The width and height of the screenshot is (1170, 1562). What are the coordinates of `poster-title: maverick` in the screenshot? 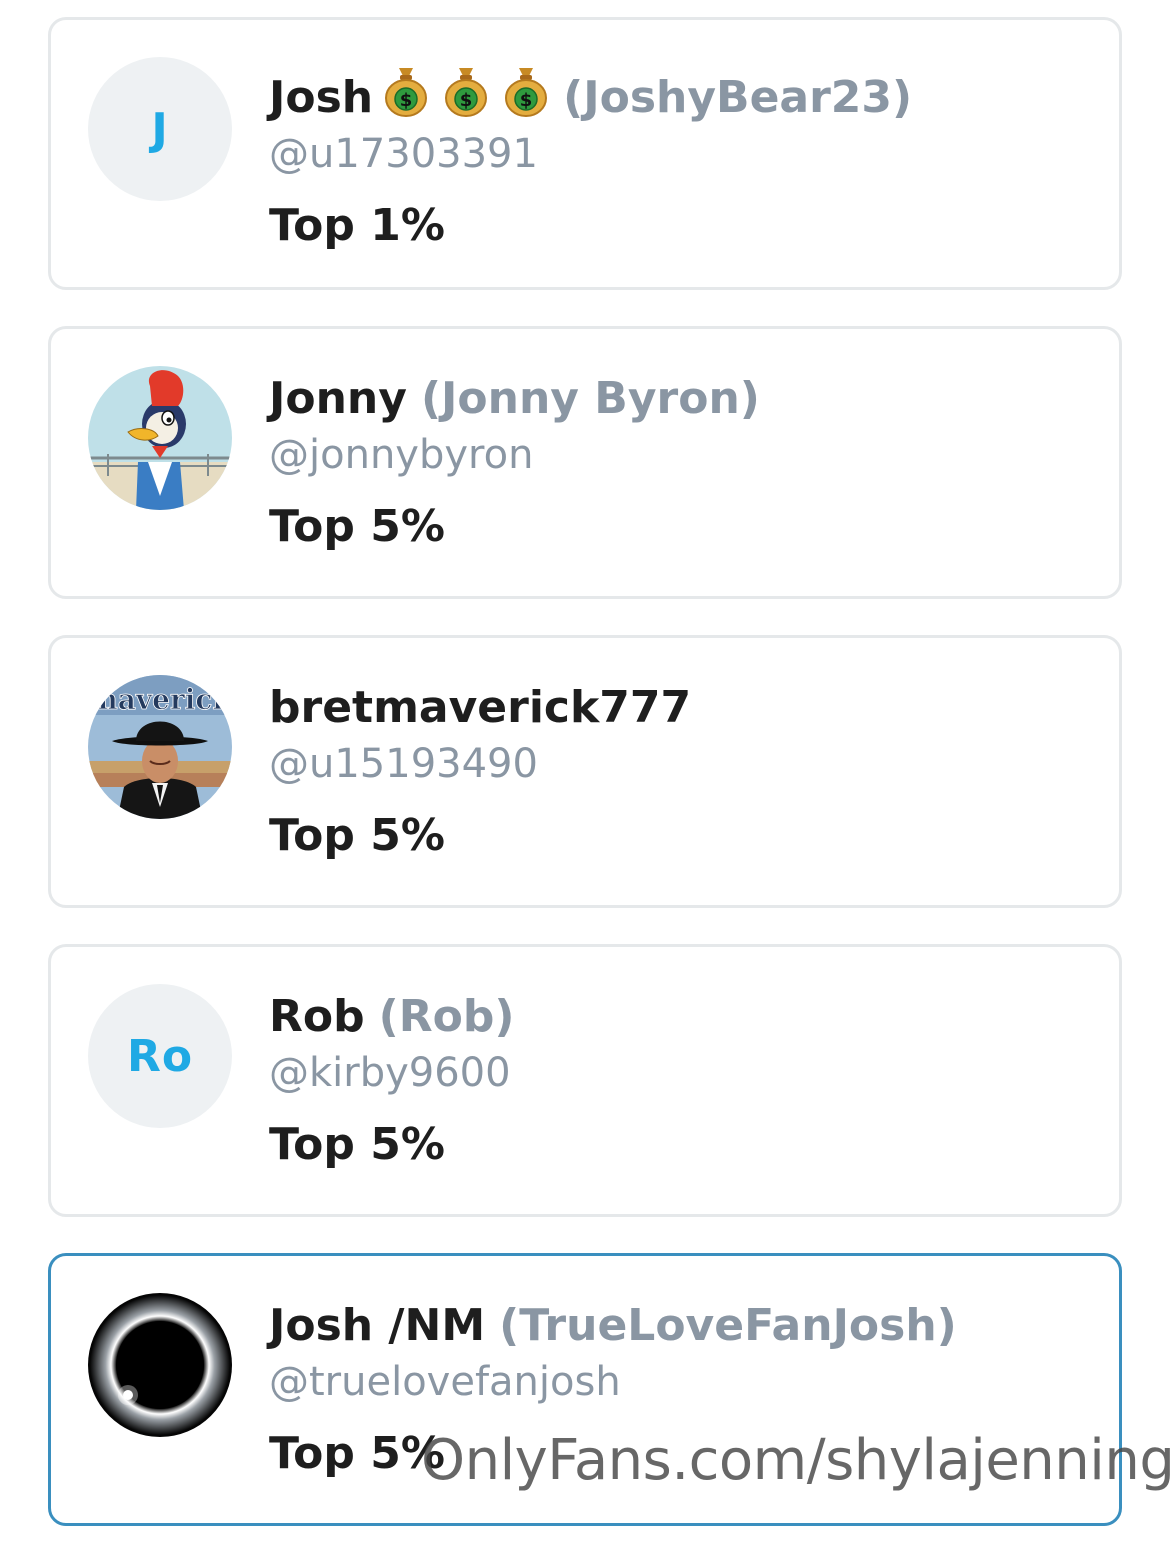 It's located at (160, 699).